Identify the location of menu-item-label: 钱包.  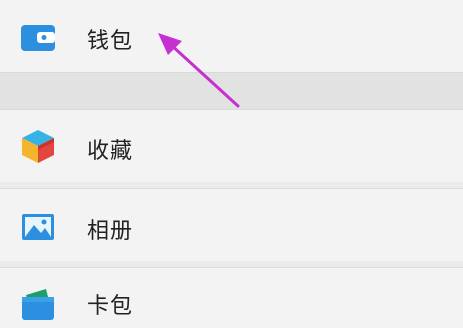
(110, 41).